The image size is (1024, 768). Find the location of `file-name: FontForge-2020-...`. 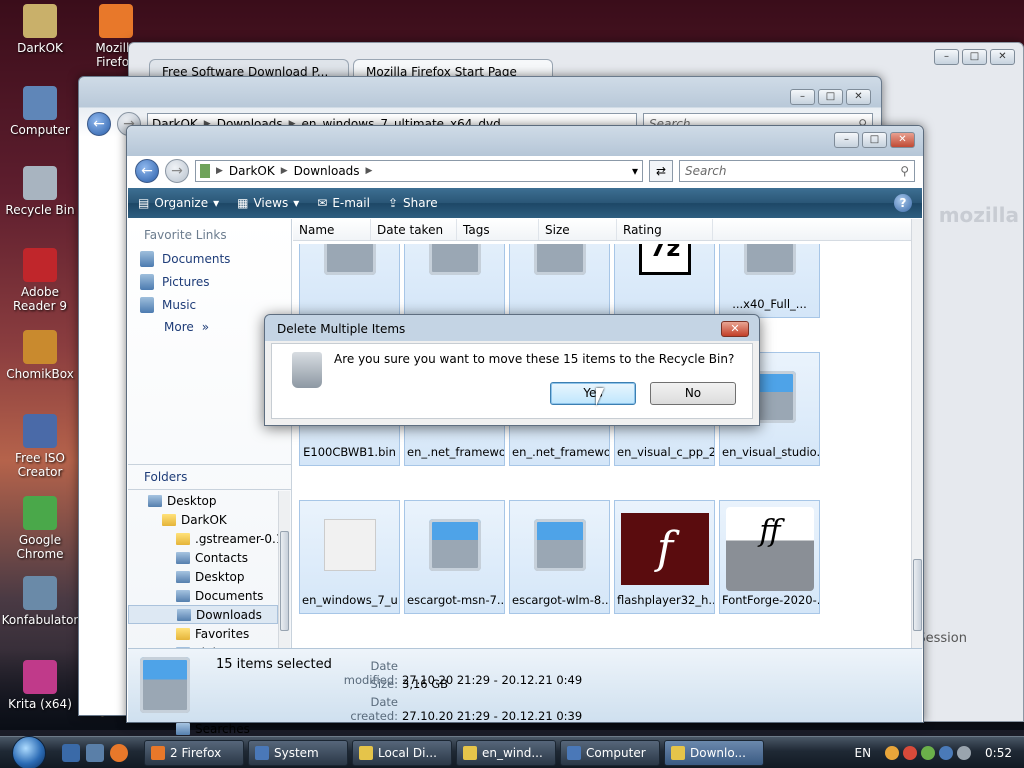

file-name: FontForge-2020-... is located at coordinates (770, 600).